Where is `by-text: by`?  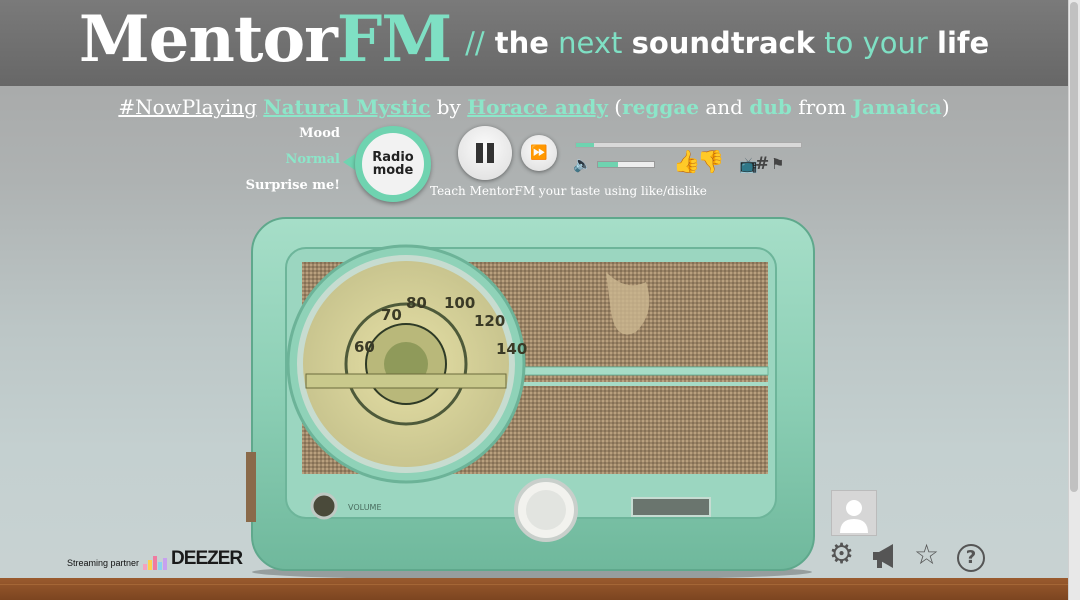
by-text: by is located at coordinates (448, 107).